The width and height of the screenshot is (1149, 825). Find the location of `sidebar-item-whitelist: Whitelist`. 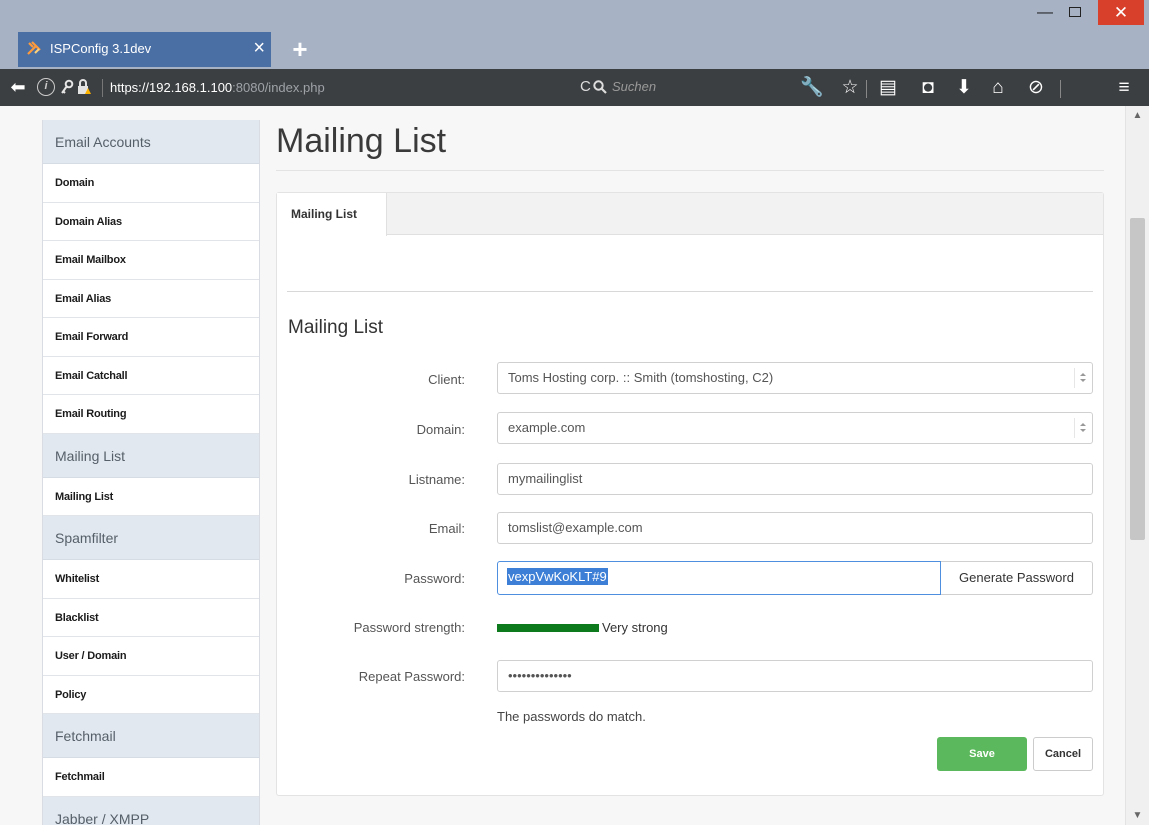

sidebar-item-whitelist: Whitelist is located at coordinates (151, 579).